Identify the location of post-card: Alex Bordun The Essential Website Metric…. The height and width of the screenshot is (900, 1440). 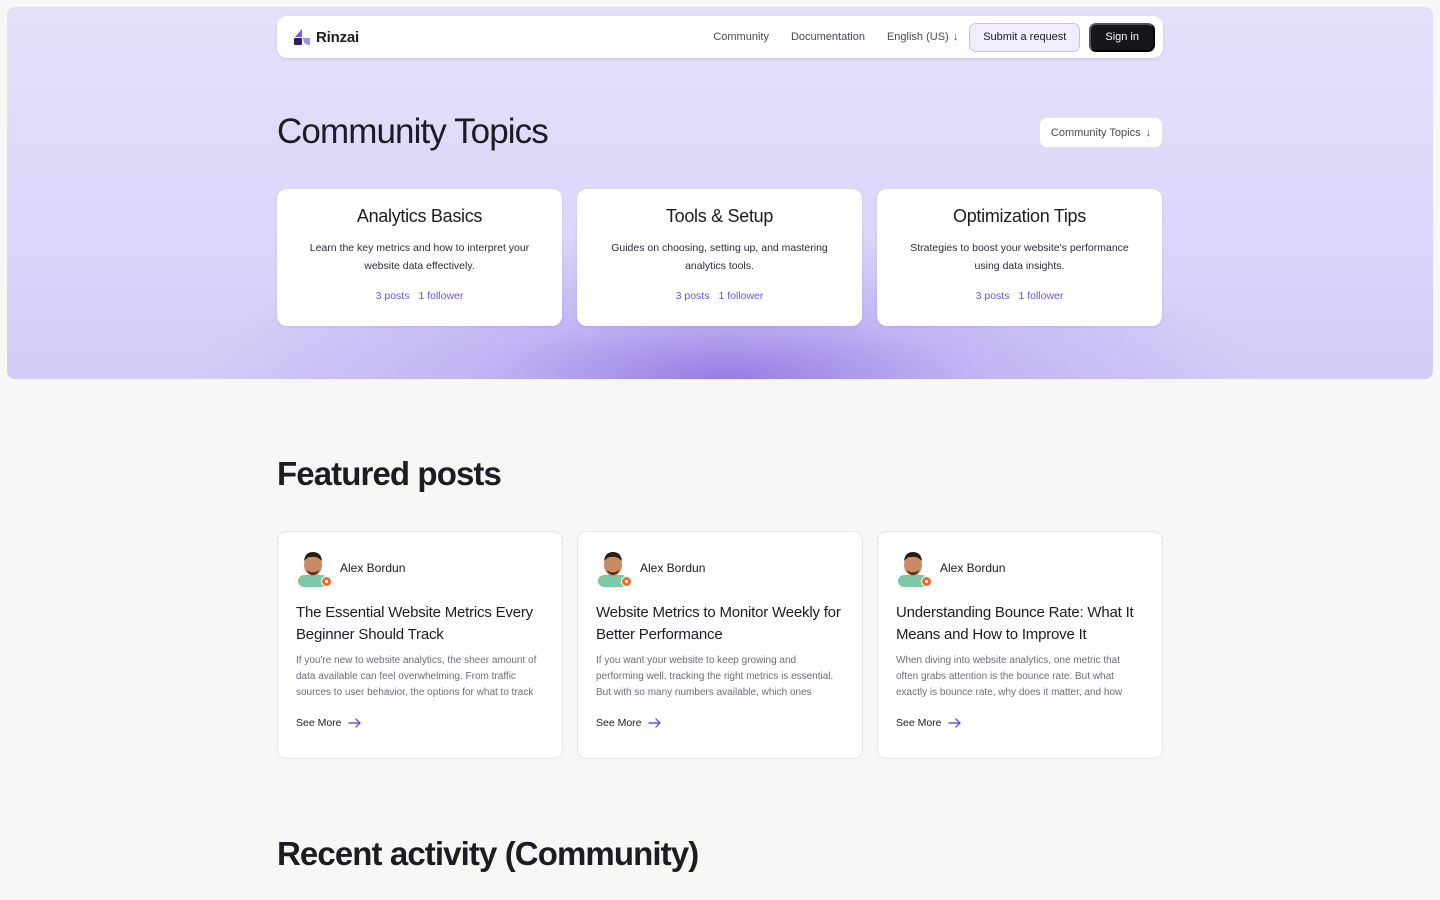
(420, 645).